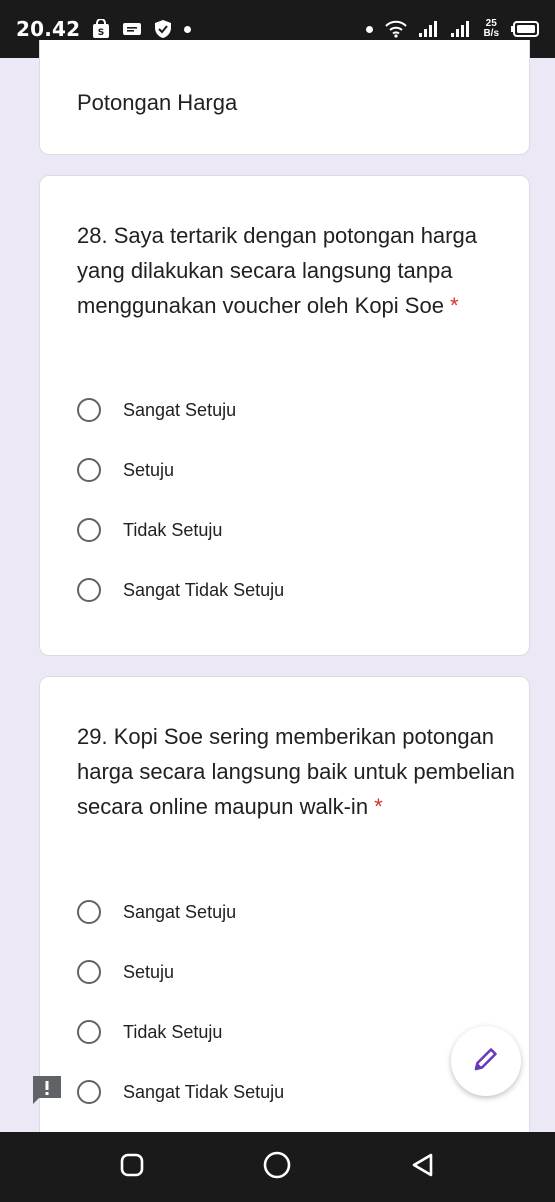  Describe the element at coordinates (132, 1167) in the screenshot. I see `recent-apps-icon` at that location.